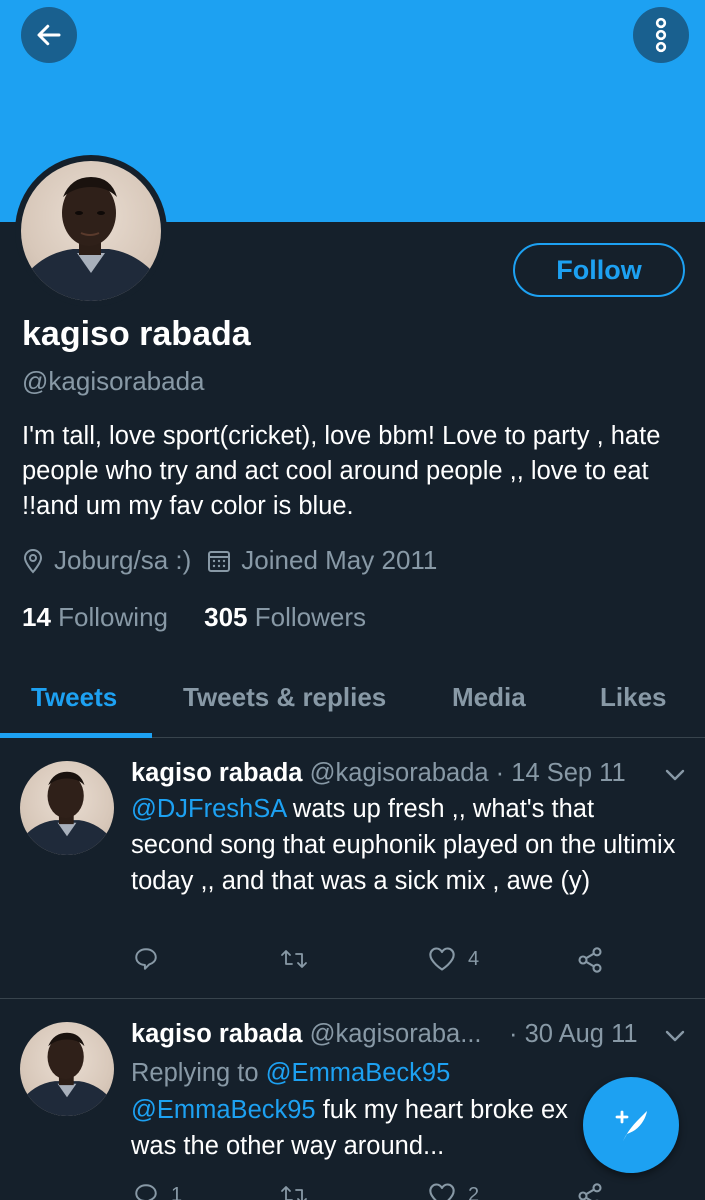 The height and width of the screenshot is (1200, 705). Describe the element at coordinates (474, 958) in the screenshot. I see `like-count: 4` at that location.